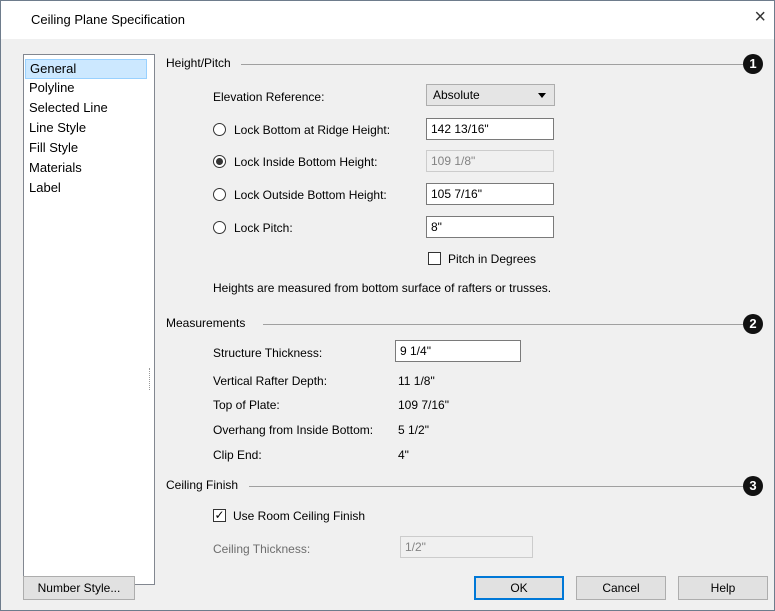 The width and height of the screenshot is (775, 611). What do you see at coordinates (85, 188) in the screenshot?
I see `sidebar-item-label: Label` at bounding box center [85, 188].